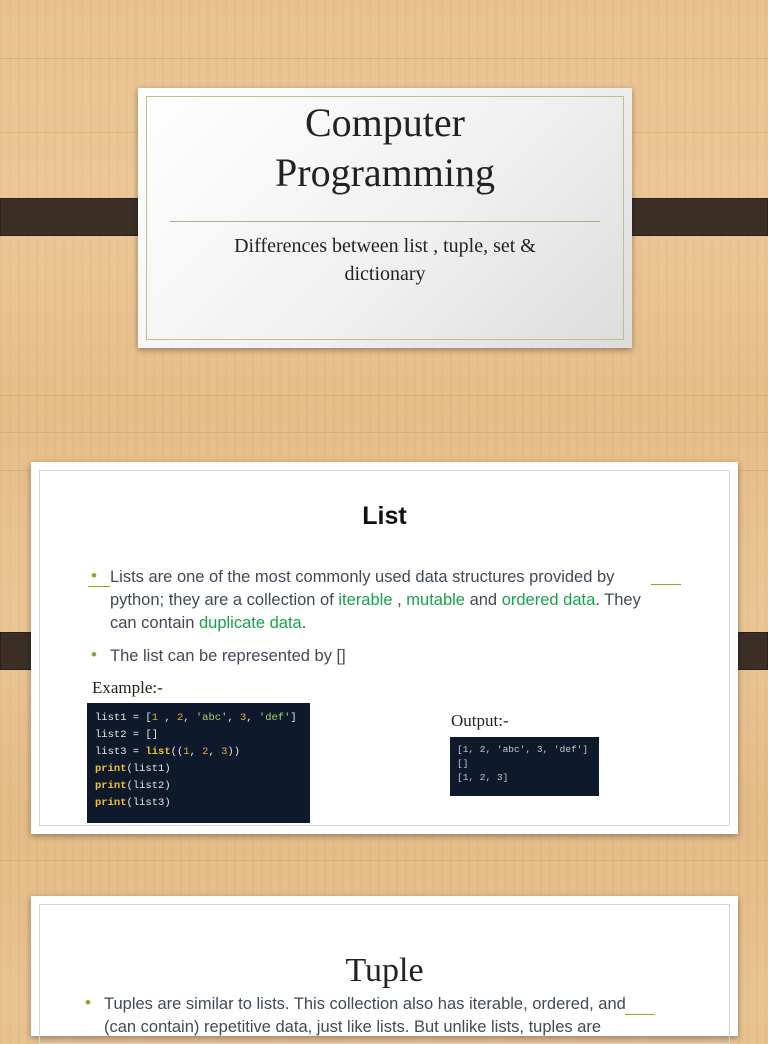  I want to click on keyword-ordered-data: ordered data, so click(548, 600).